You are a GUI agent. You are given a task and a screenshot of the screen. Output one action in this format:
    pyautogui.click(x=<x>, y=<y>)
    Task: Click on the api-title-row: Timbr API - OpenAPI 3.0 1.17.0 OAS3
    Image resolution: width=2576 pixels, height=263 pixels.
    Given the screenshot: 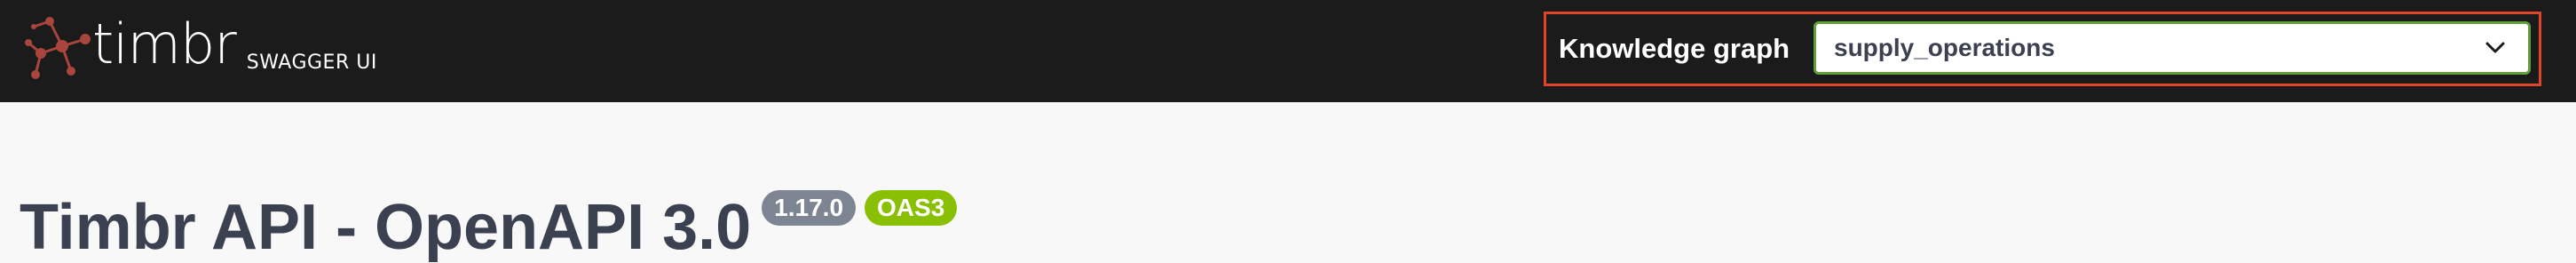 What is the action you would take?
    pyautogui.click(x=489, y=220)
    